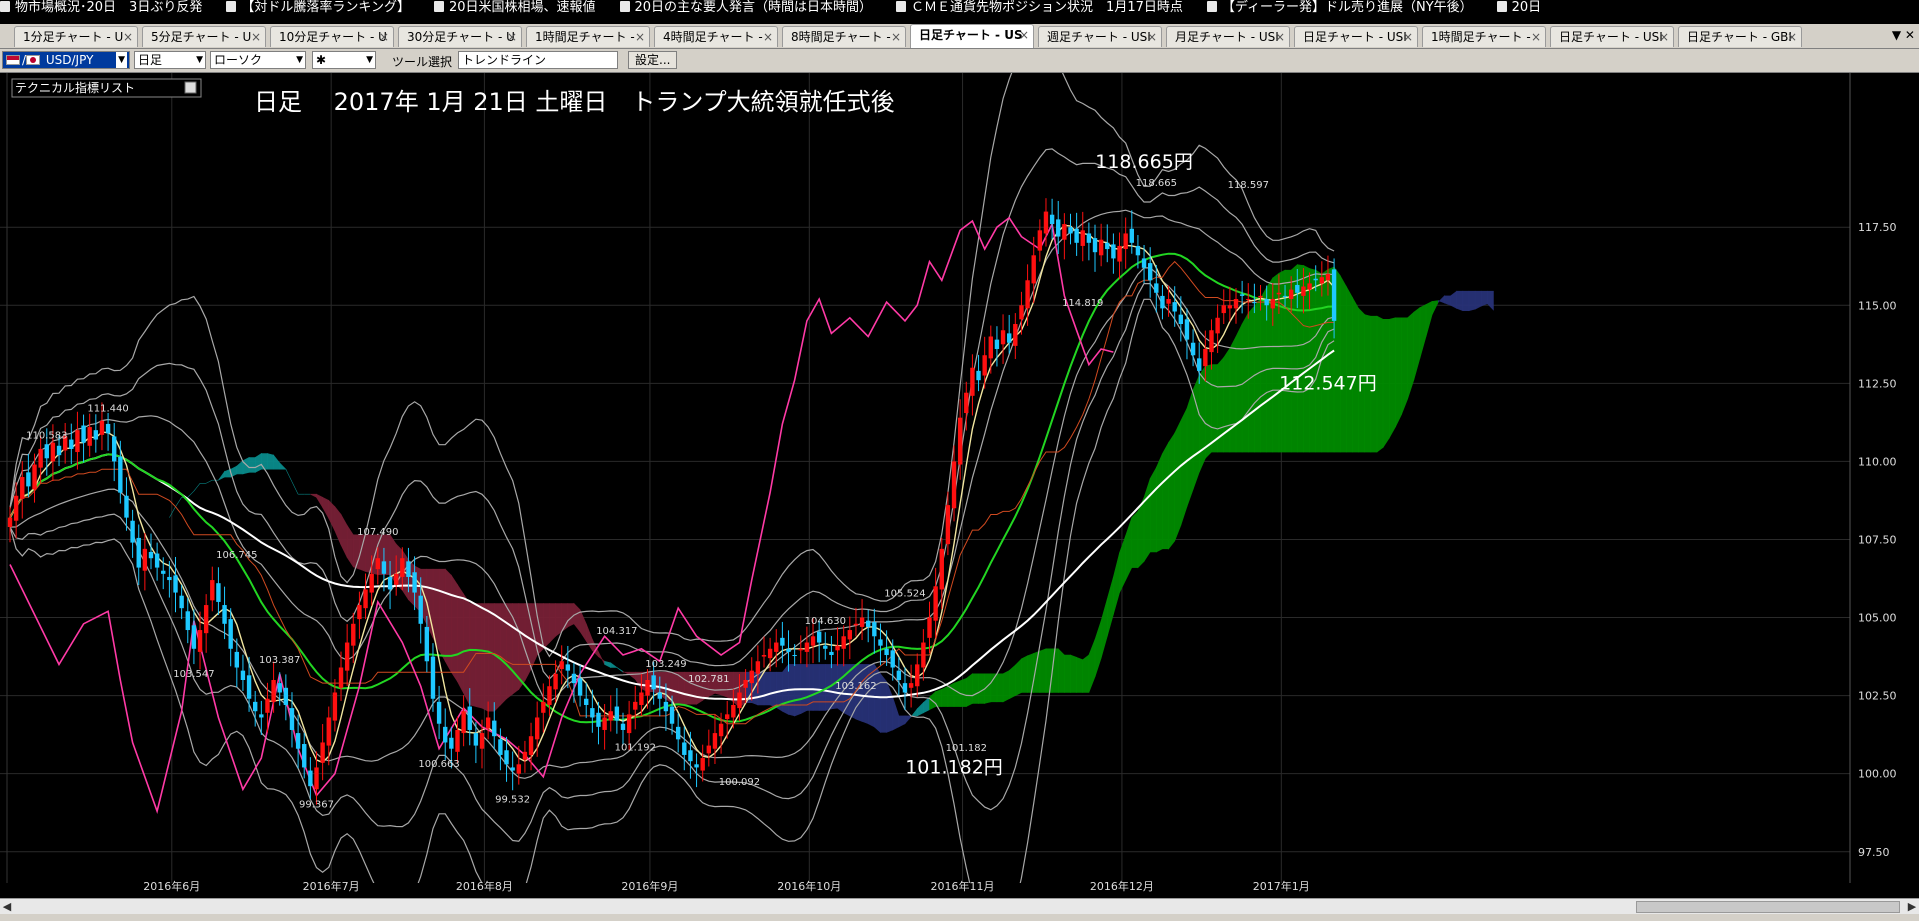 The image size is (1919, 921). Describe the element at coordinates (538, 60) in the screenshot. I see `tool-select-input: トレンドライン` at that location.